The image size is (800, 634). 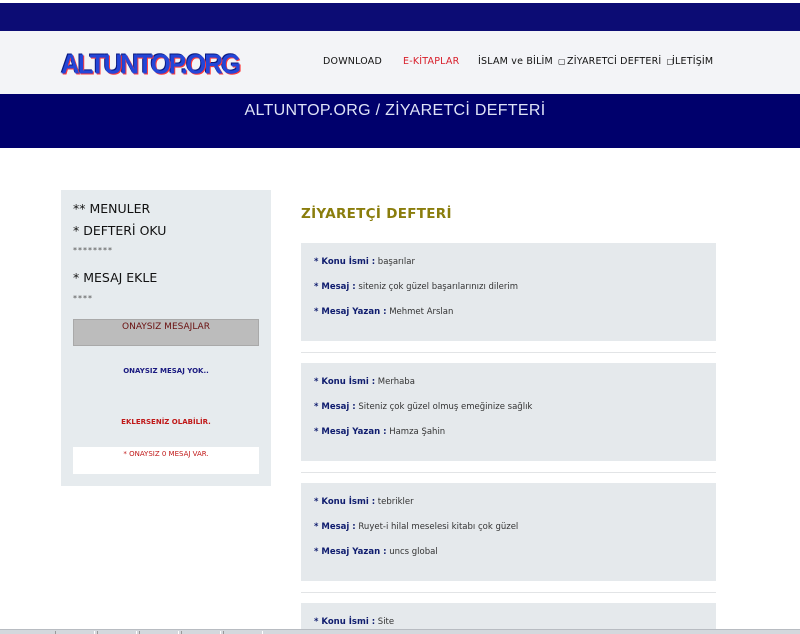 I want to click on taskbar, so click(x=400, y=631).